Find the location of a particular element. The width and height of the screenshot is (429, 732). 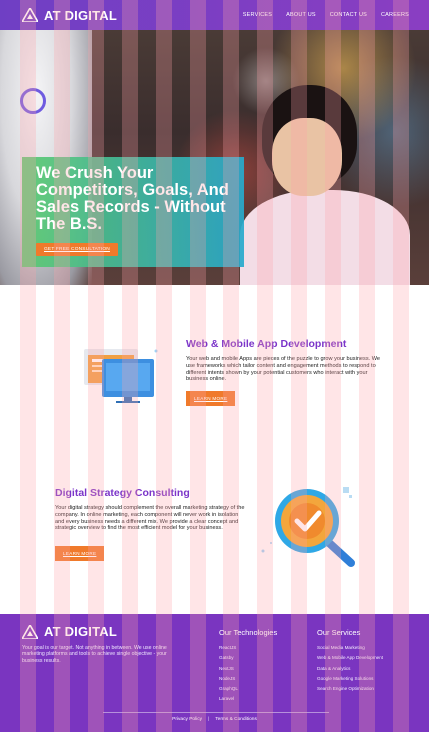

service-title-web-mobile: Web & Mobile App Development is located at coordinates (266, 344).